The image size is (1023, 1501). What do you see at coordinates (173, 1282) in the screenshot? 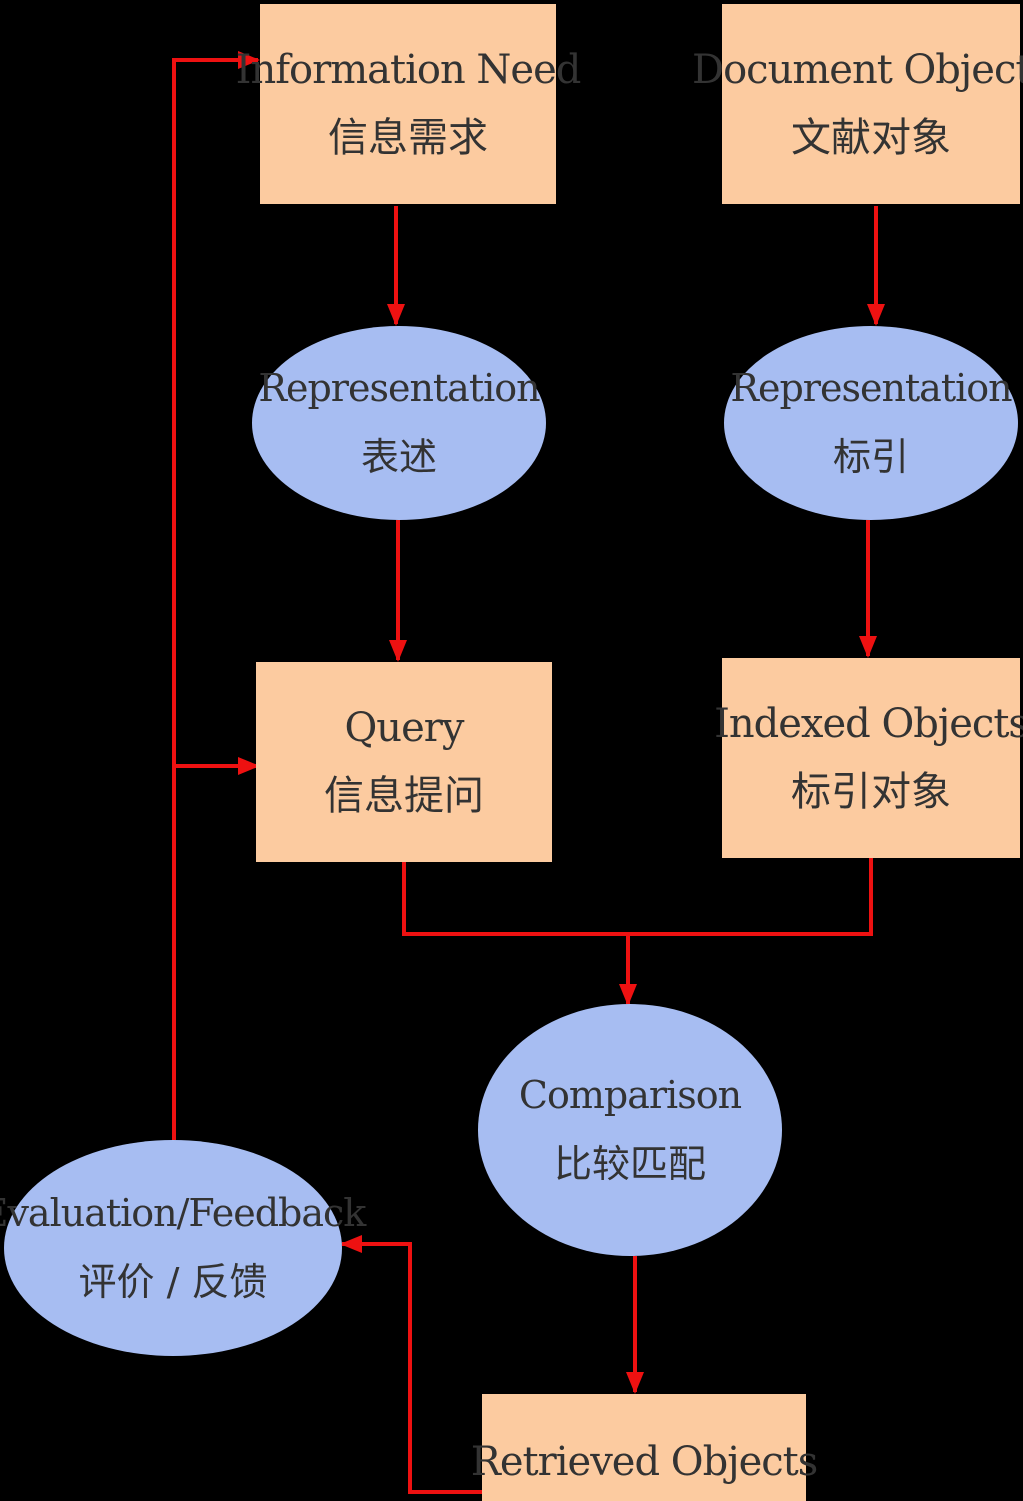
I see `evaluation-feedback-zh-label: 评价 / 反馈` at bounding box center [173, 1282].